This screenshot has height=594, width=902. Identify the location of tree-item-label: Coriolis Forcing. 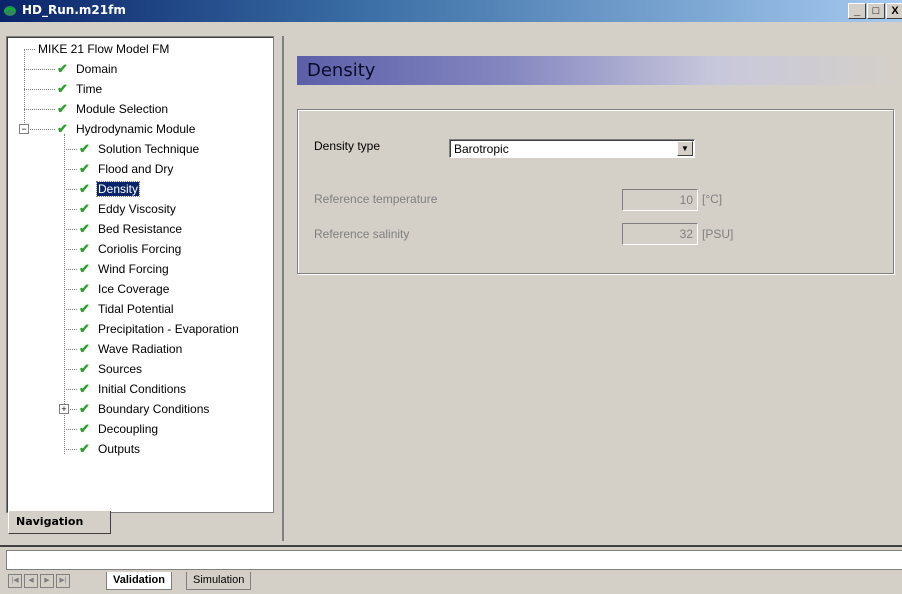
(140, 249).